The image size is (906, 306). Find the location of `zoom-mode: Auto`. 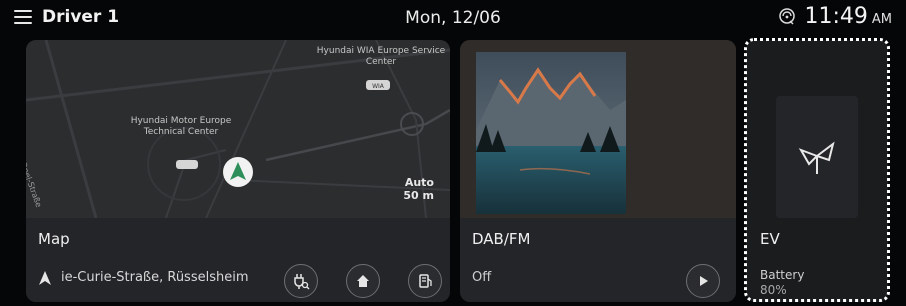

zoom-mode: Auto is located at coordinates (419, 182).